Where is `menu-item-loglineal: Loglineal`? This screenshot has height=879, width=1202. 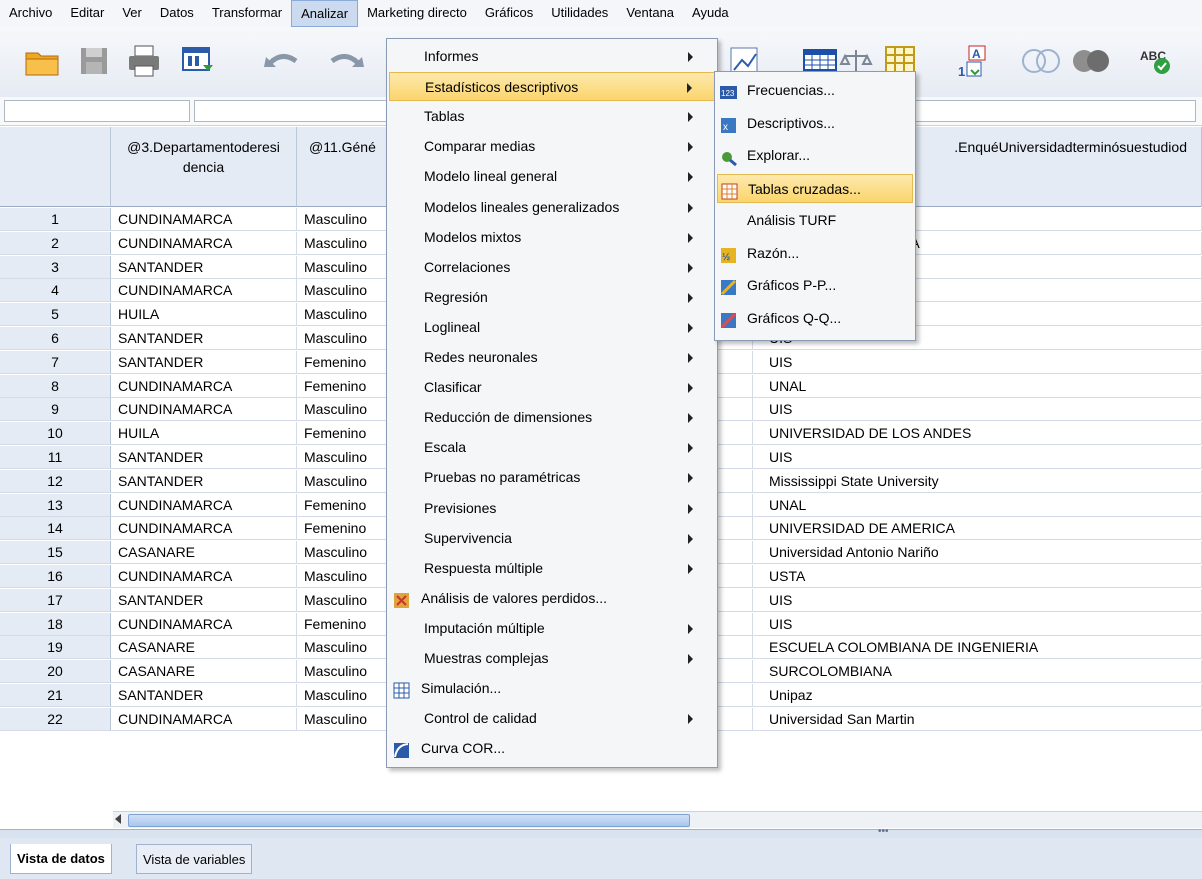
menu-item-loglineal: Loglineal is located at coordinates (552, 327).